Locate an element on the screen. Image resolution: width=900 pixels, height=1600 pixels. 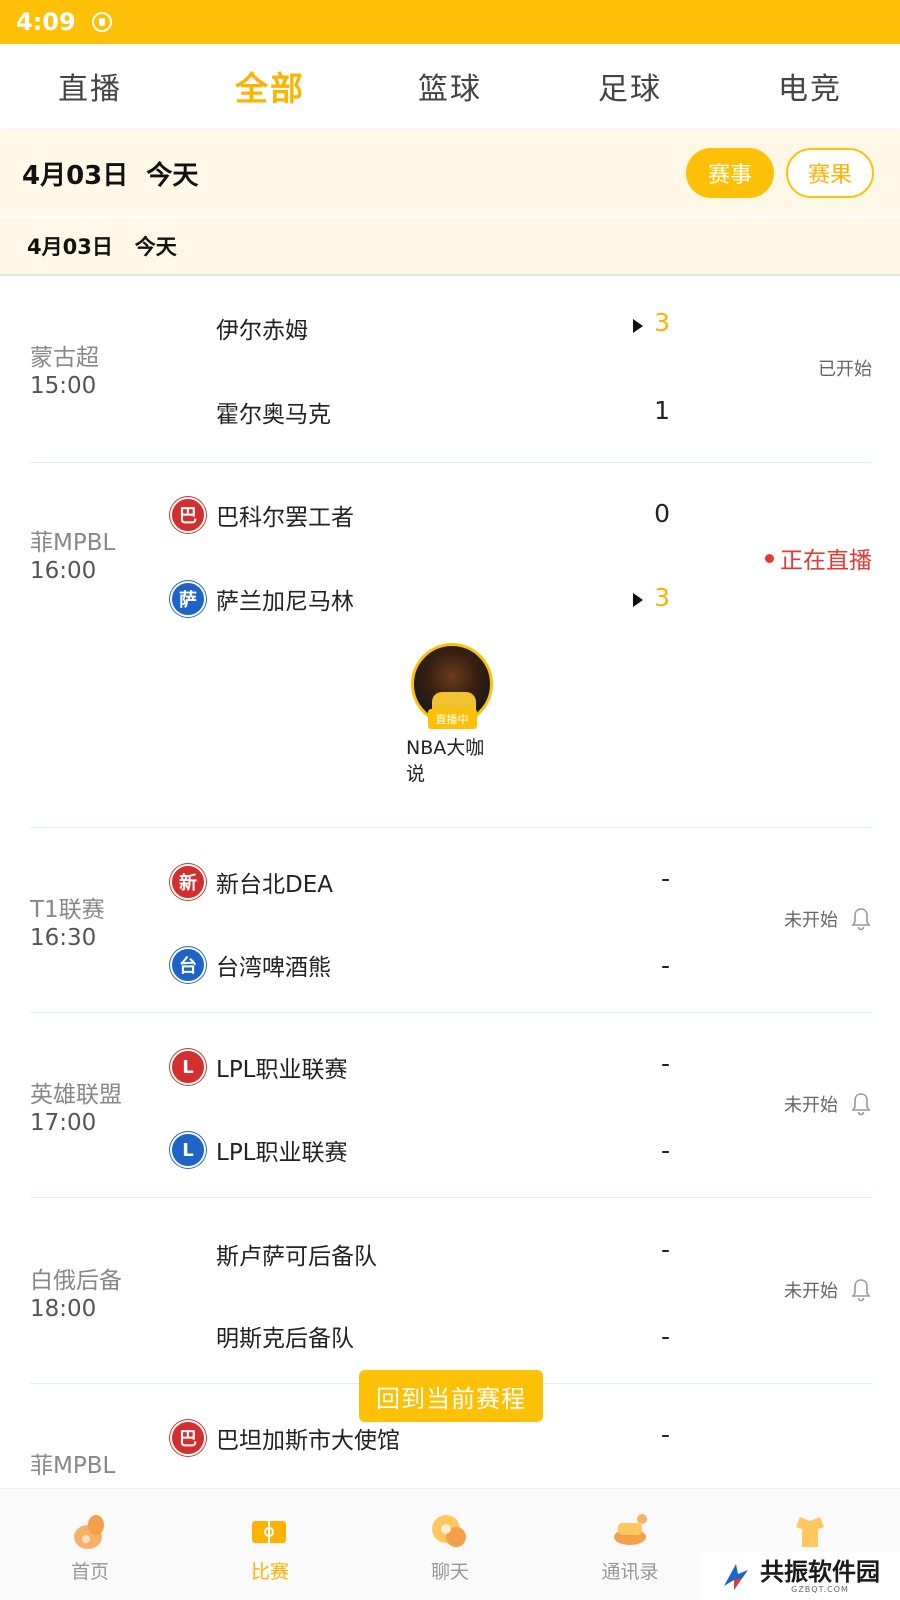
tab-esports: 电竞 is located at coordinates (810, 86).